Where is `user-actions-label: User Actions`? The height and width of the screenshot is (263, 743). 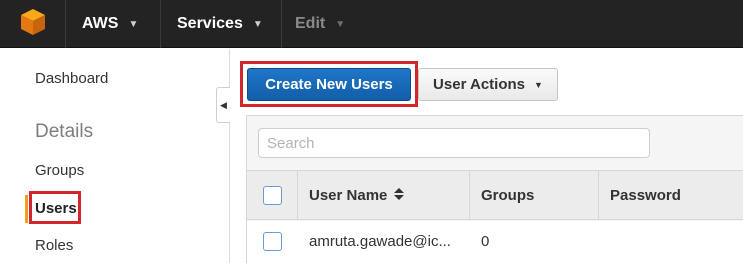 user-actions-label: User Actions is located at coordinates (479, 84).